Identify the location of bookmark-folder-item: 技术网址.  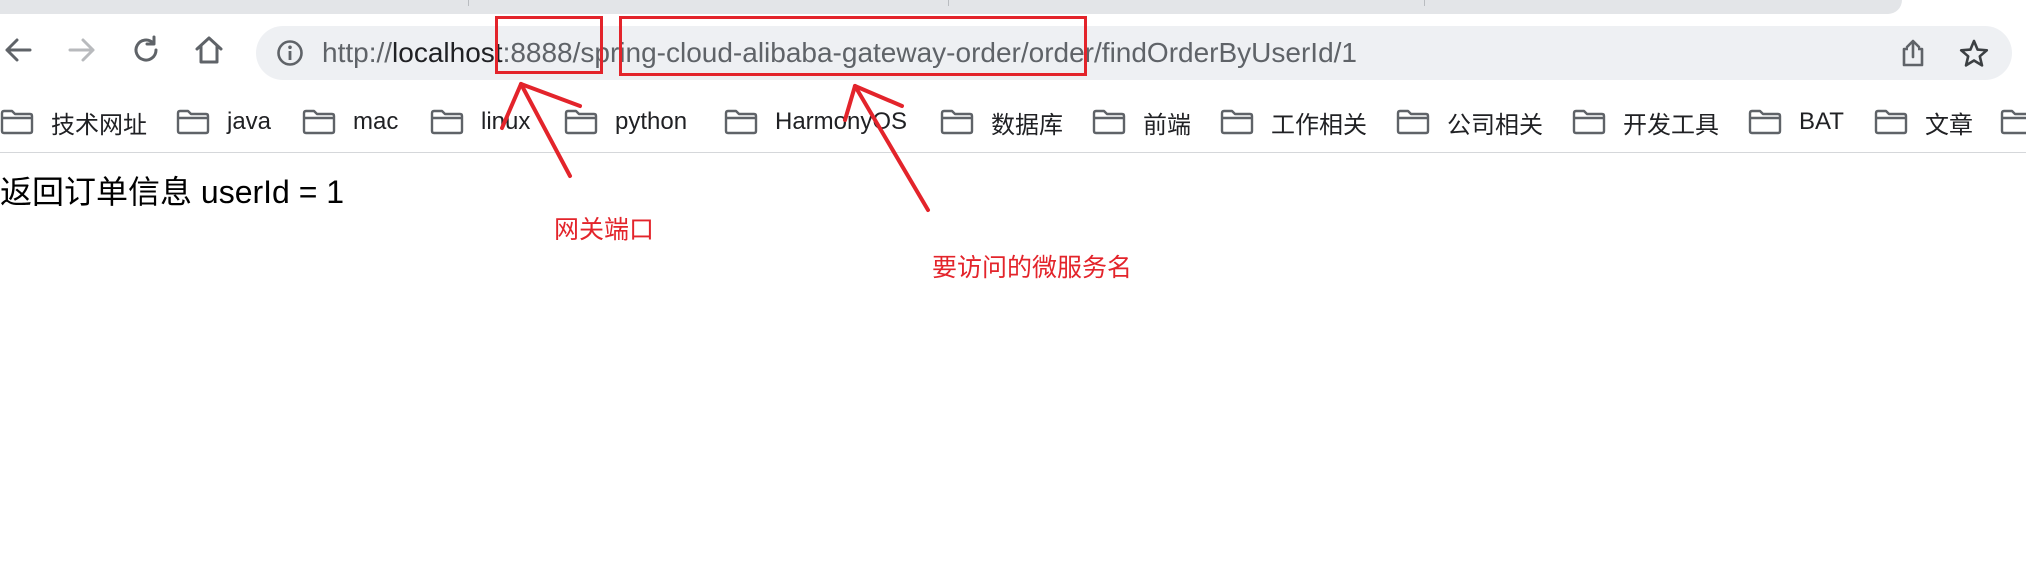
(73, 122).